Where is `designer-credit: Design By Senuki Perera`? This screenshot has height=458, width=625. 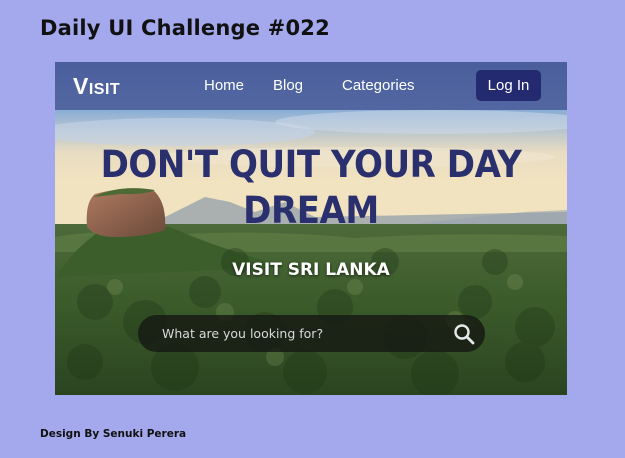 designer-credit: Design By Senuki Perera is located at coordinates (113, 434).